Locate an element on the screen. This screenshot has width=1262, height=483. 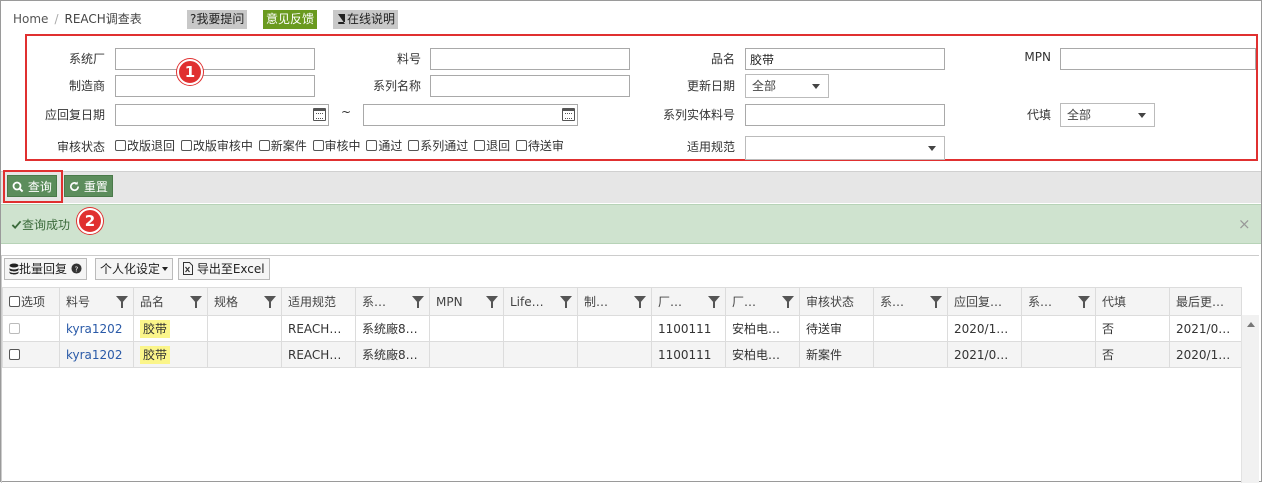
close-icon: × is located at coordinates (1244, 224).